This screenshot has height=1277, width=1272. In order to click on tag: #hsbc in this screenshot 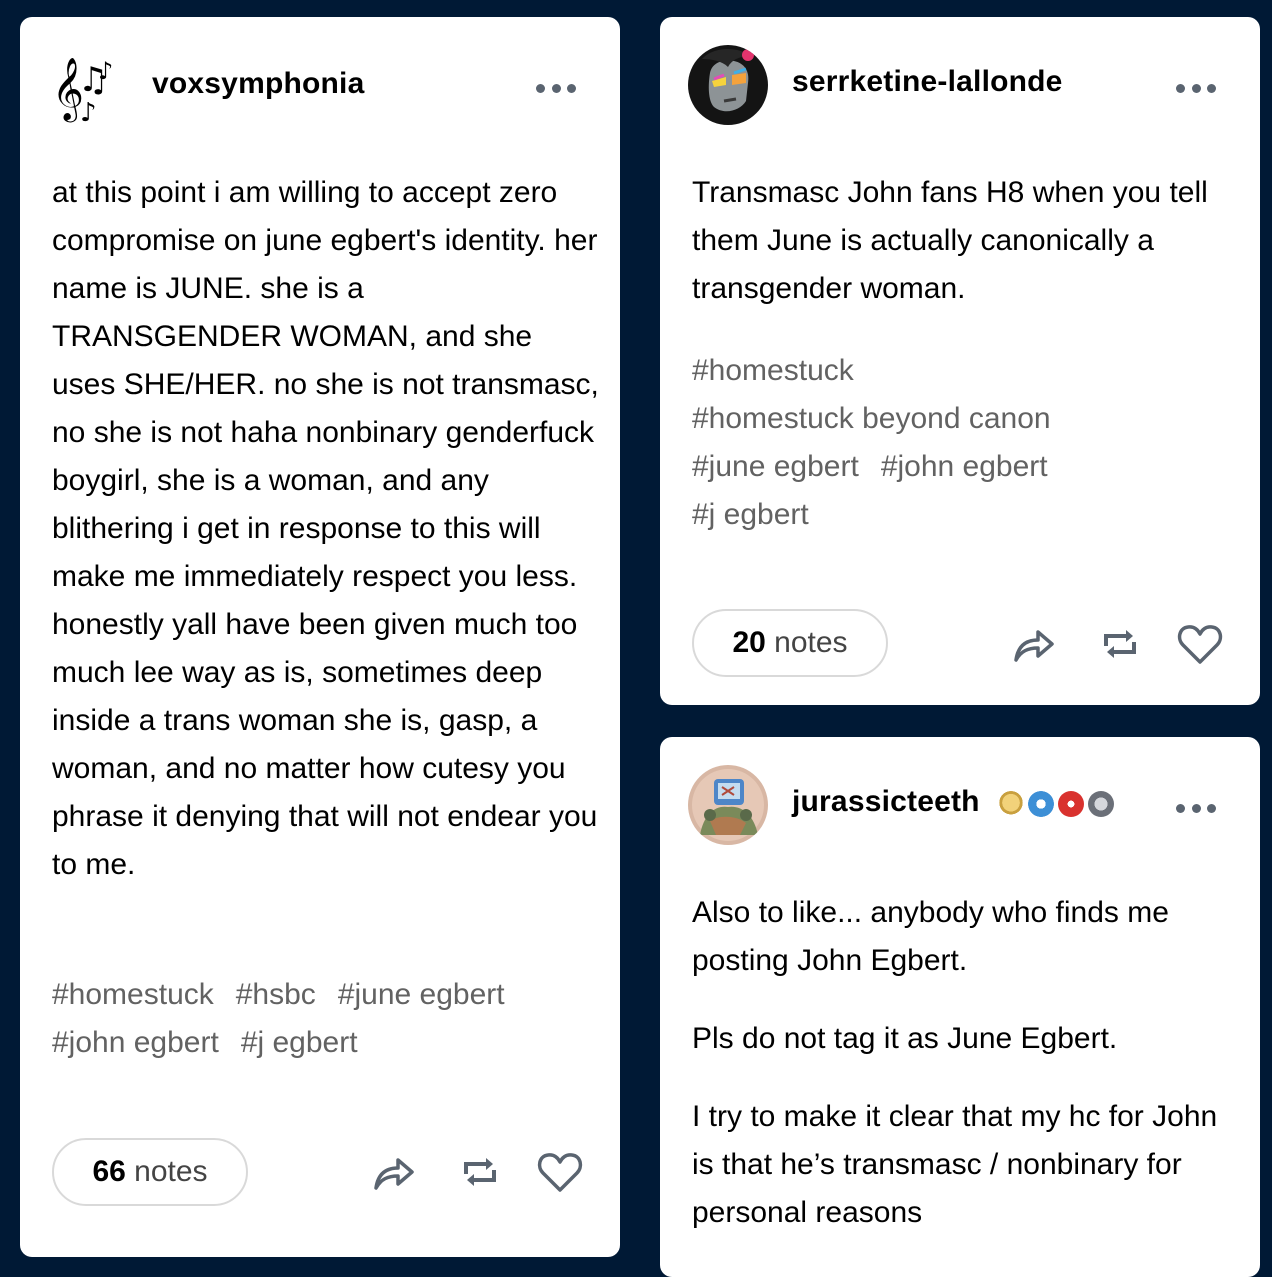, I will do `click(276, 995)`.